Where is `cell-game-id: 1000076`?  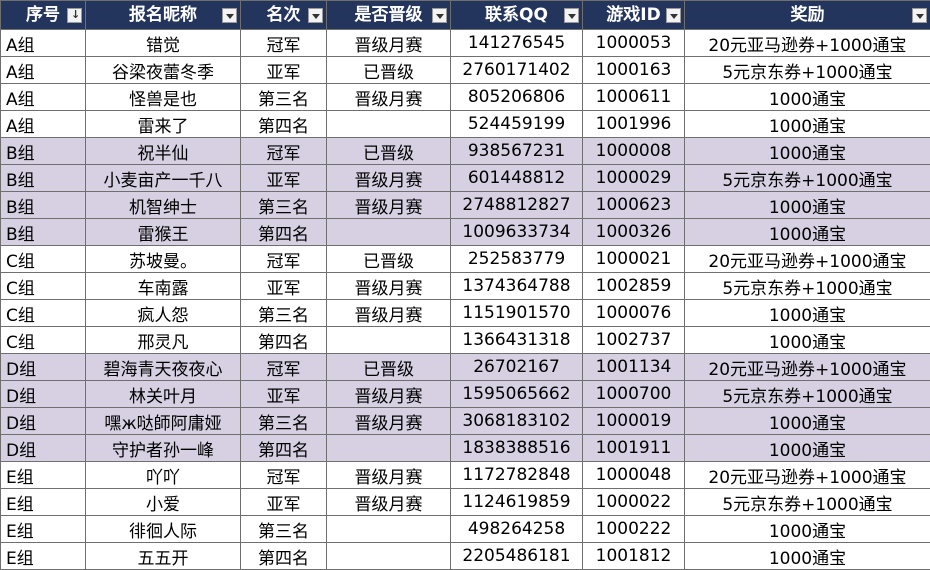 cell-game-id: 1000076 is located at coordinates (634, 313).